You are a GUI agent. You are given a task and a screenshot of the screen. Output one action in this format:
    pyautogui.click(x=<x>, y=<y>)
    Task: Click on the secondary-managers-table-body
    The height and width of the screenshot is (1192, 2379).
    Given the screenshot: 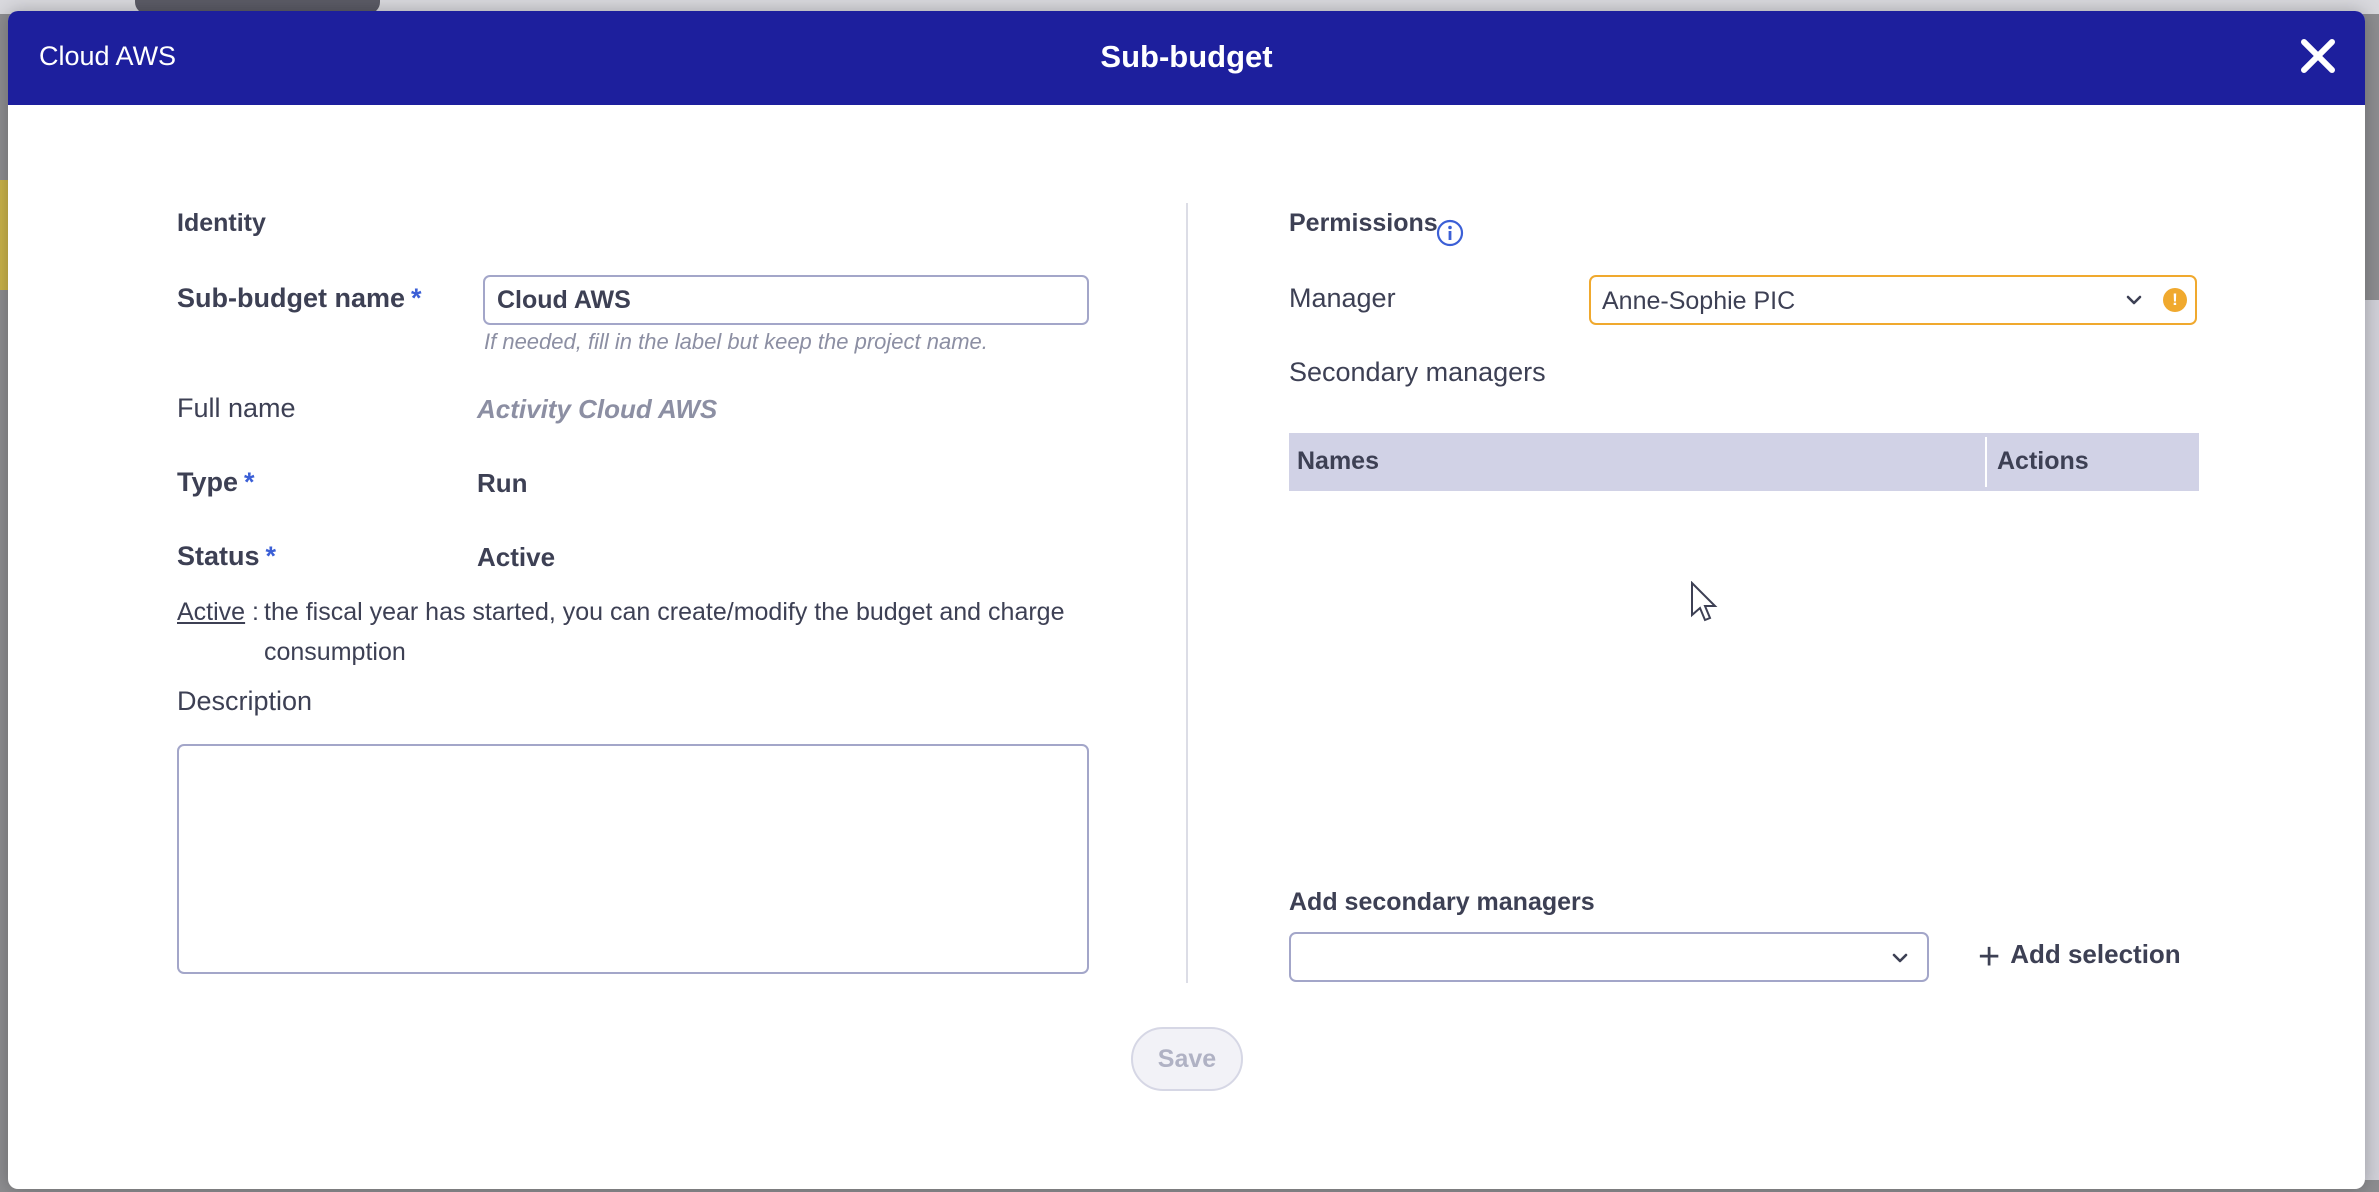 What is the action you would take?
    pyautogui.click(x=1744, y=671)
    